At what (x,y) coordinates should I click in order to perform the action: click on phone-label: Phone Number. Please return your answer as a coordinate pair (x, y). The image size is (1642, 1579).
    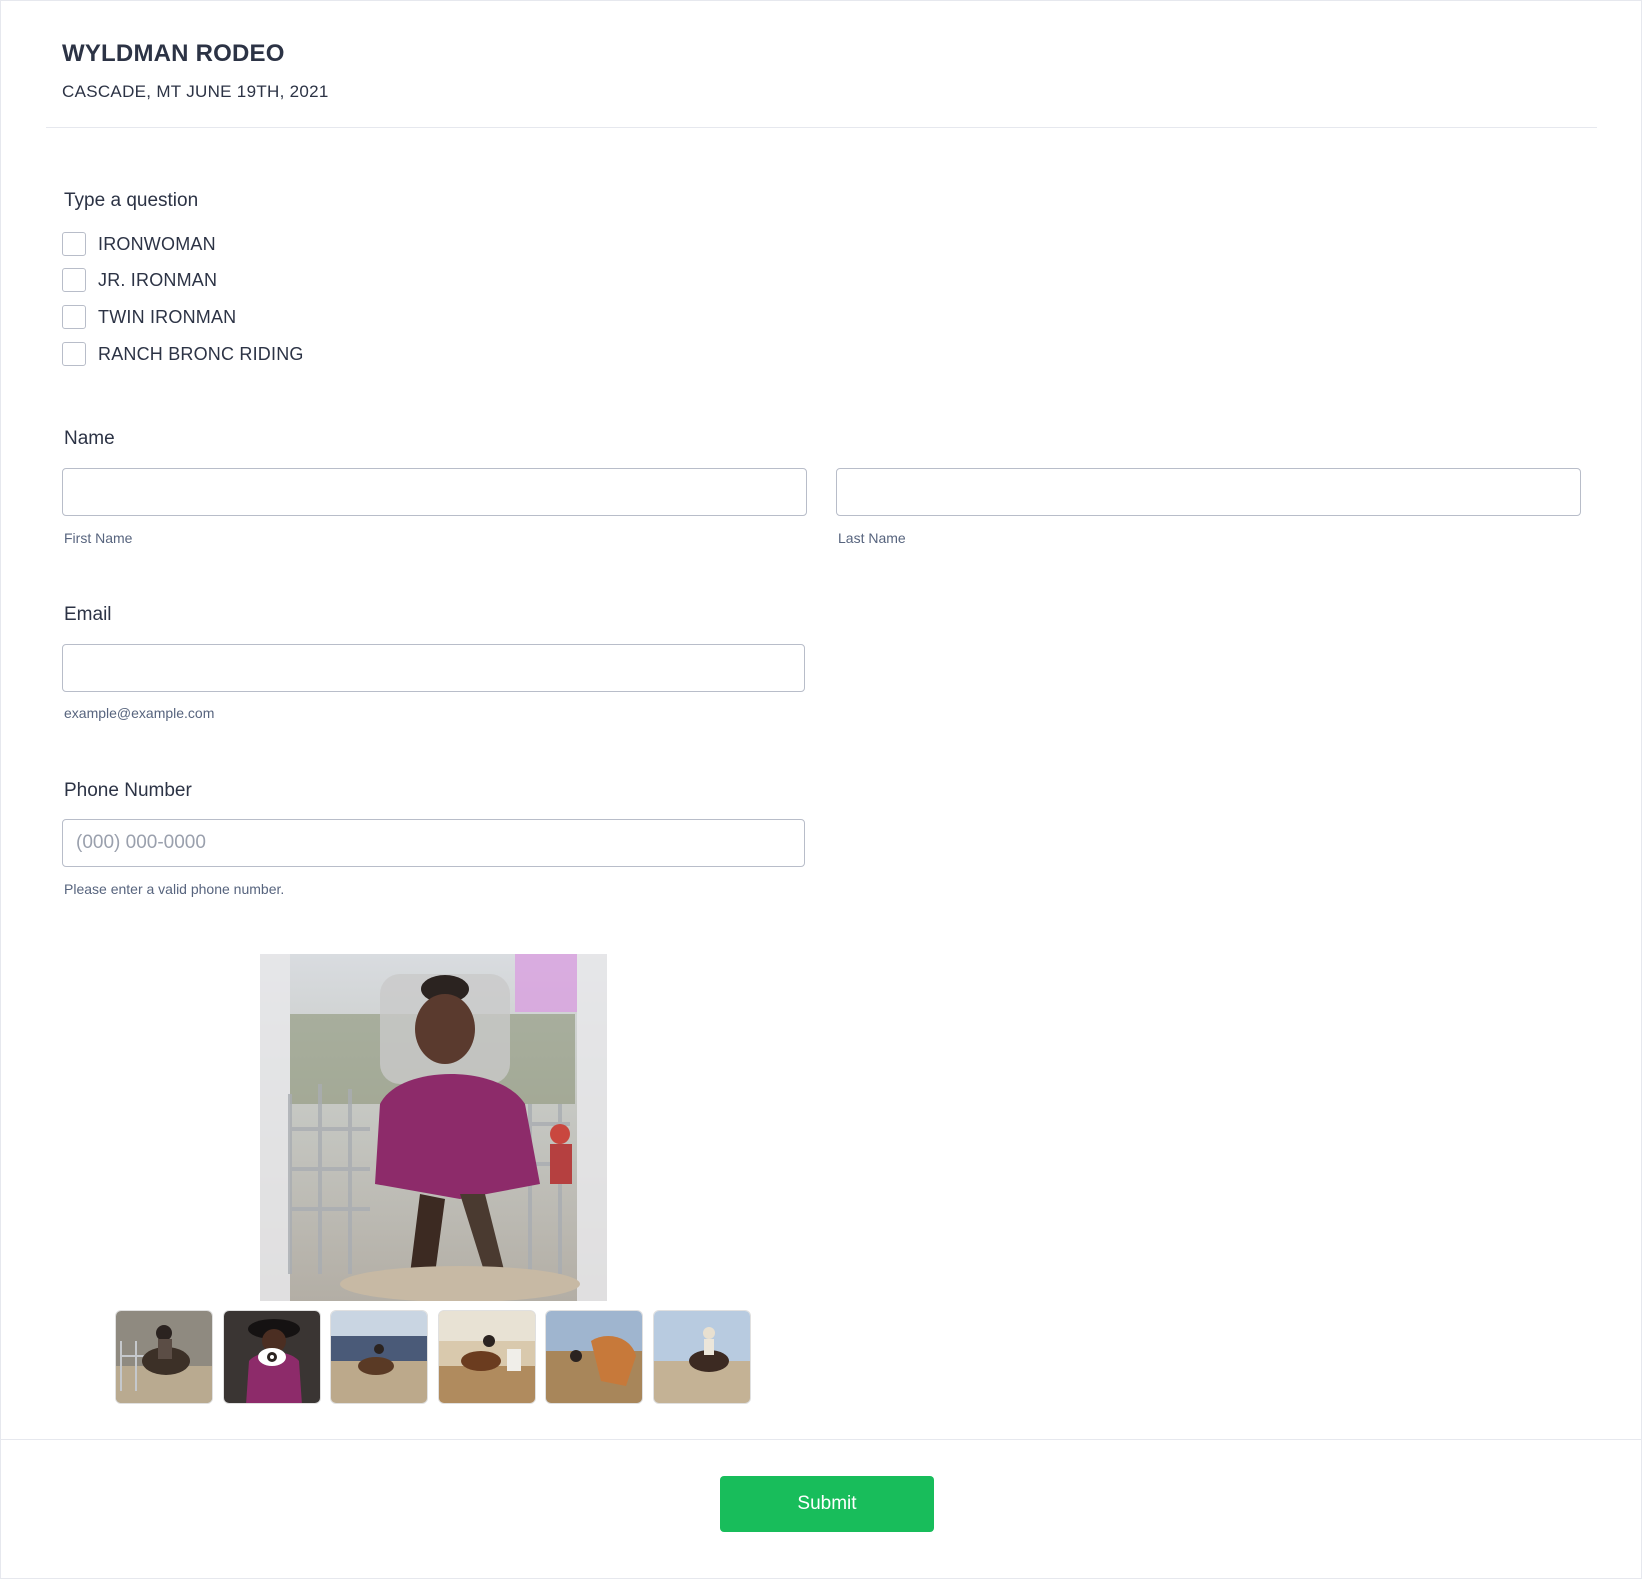
    Looking at the image, I should click on (128, 790).